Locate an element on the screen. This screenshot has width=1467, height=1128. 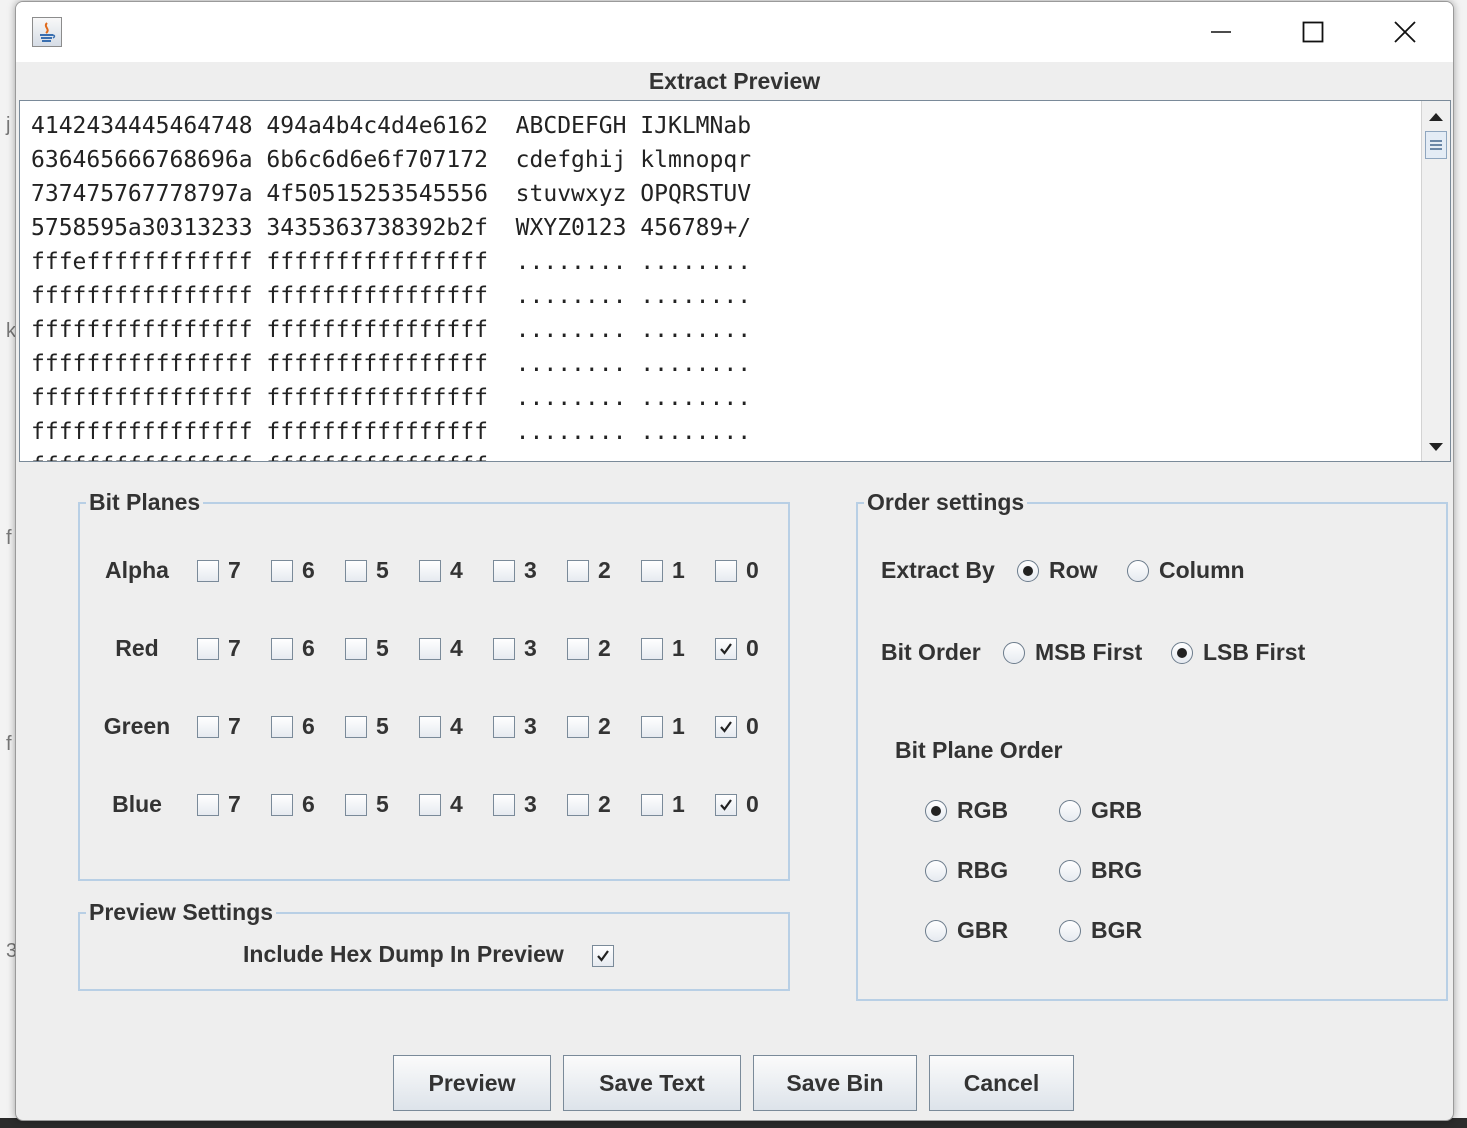
order-bgr-radio is located at coordinates (1070, 931).